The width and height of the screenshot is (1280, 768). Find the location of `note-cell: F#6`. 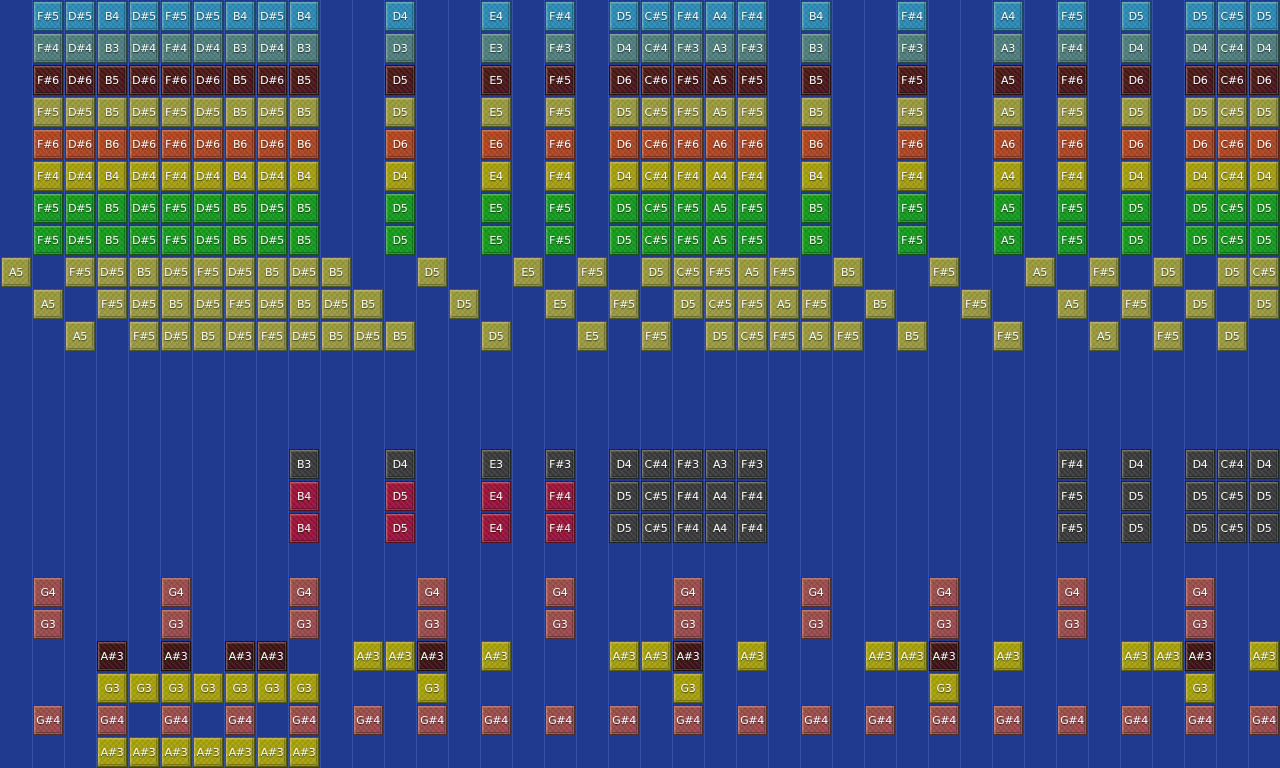

note-cell: F#6 is located at coordinates (176, 80).